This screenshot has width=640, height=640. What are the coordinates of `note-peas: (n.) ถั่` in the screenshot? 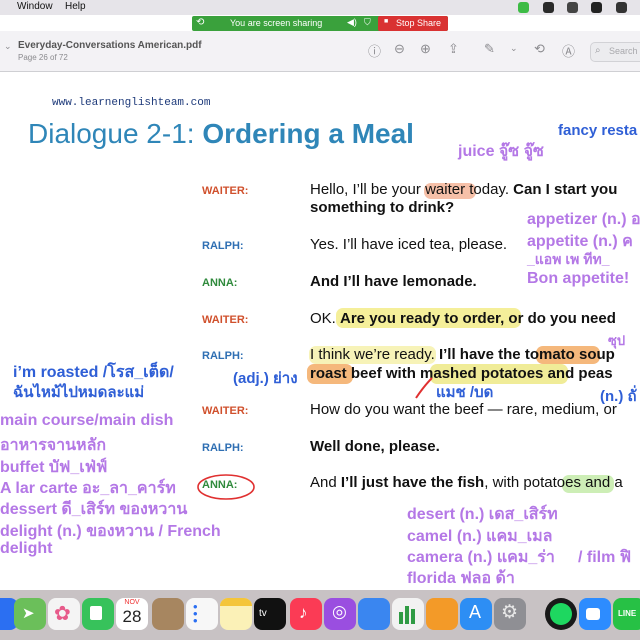 It's located at (618, 396).